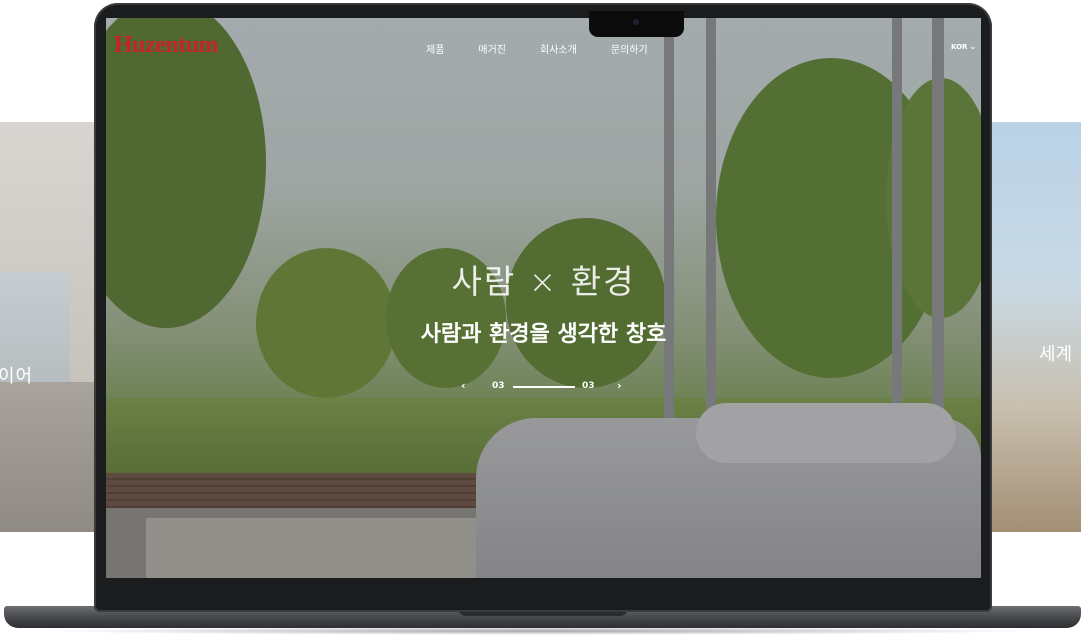 The height and width of the screenshot is (636, 1081). What do you see at coordinates (543, 334) in the screenshot?
I see `hero-subtitle: 사람과 환경을 생각한 창호` at bounding box center [543, 334].